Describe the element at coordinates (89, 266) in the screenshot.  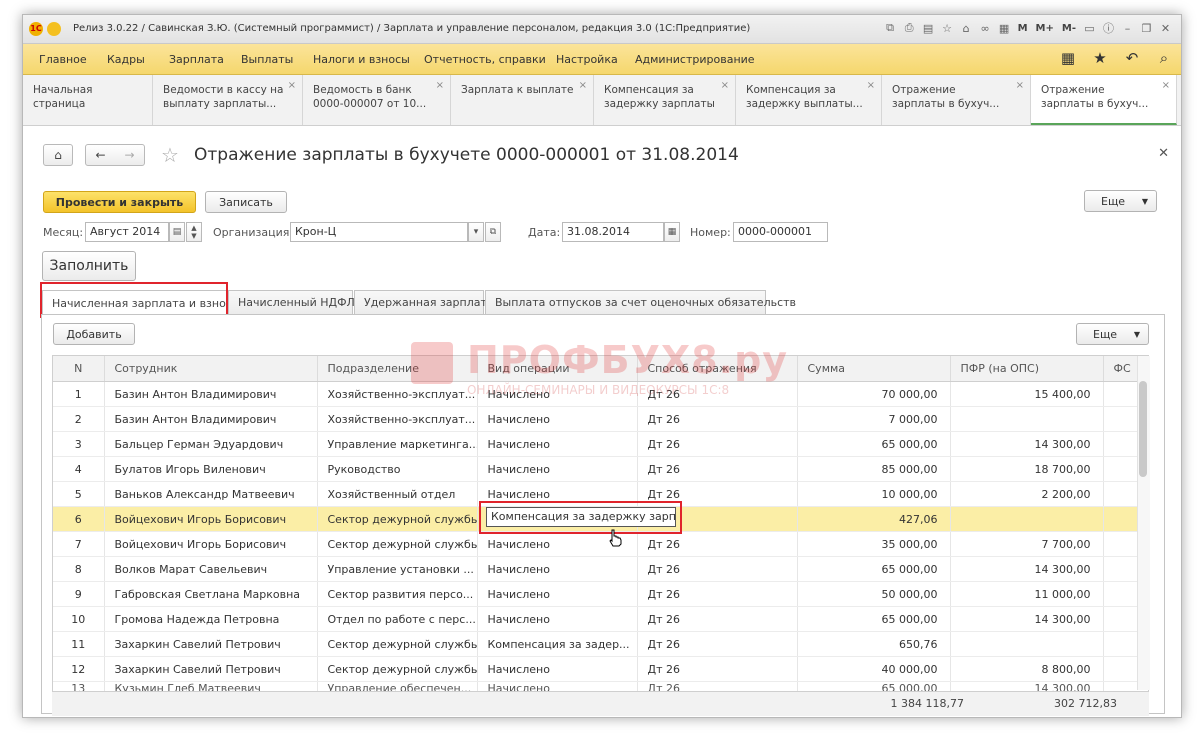
I see `fill-button: Заполнить` at that location.